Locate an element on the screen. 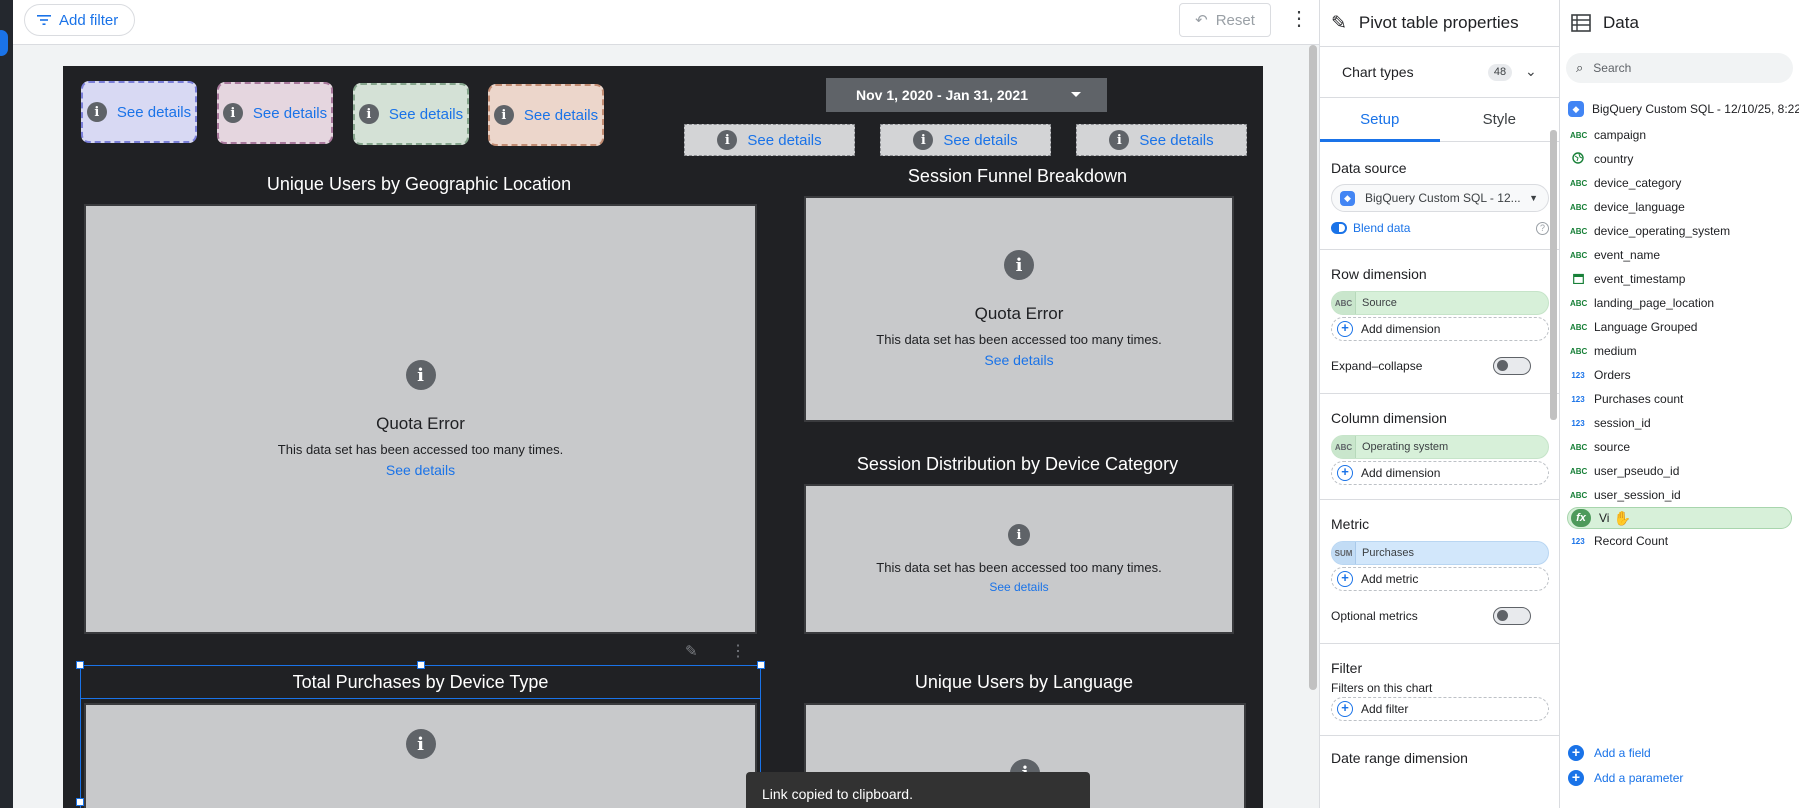 The image size is (1799, 808). add-parameter-link: + Add a parameter is located at coordinates (1625, 777).